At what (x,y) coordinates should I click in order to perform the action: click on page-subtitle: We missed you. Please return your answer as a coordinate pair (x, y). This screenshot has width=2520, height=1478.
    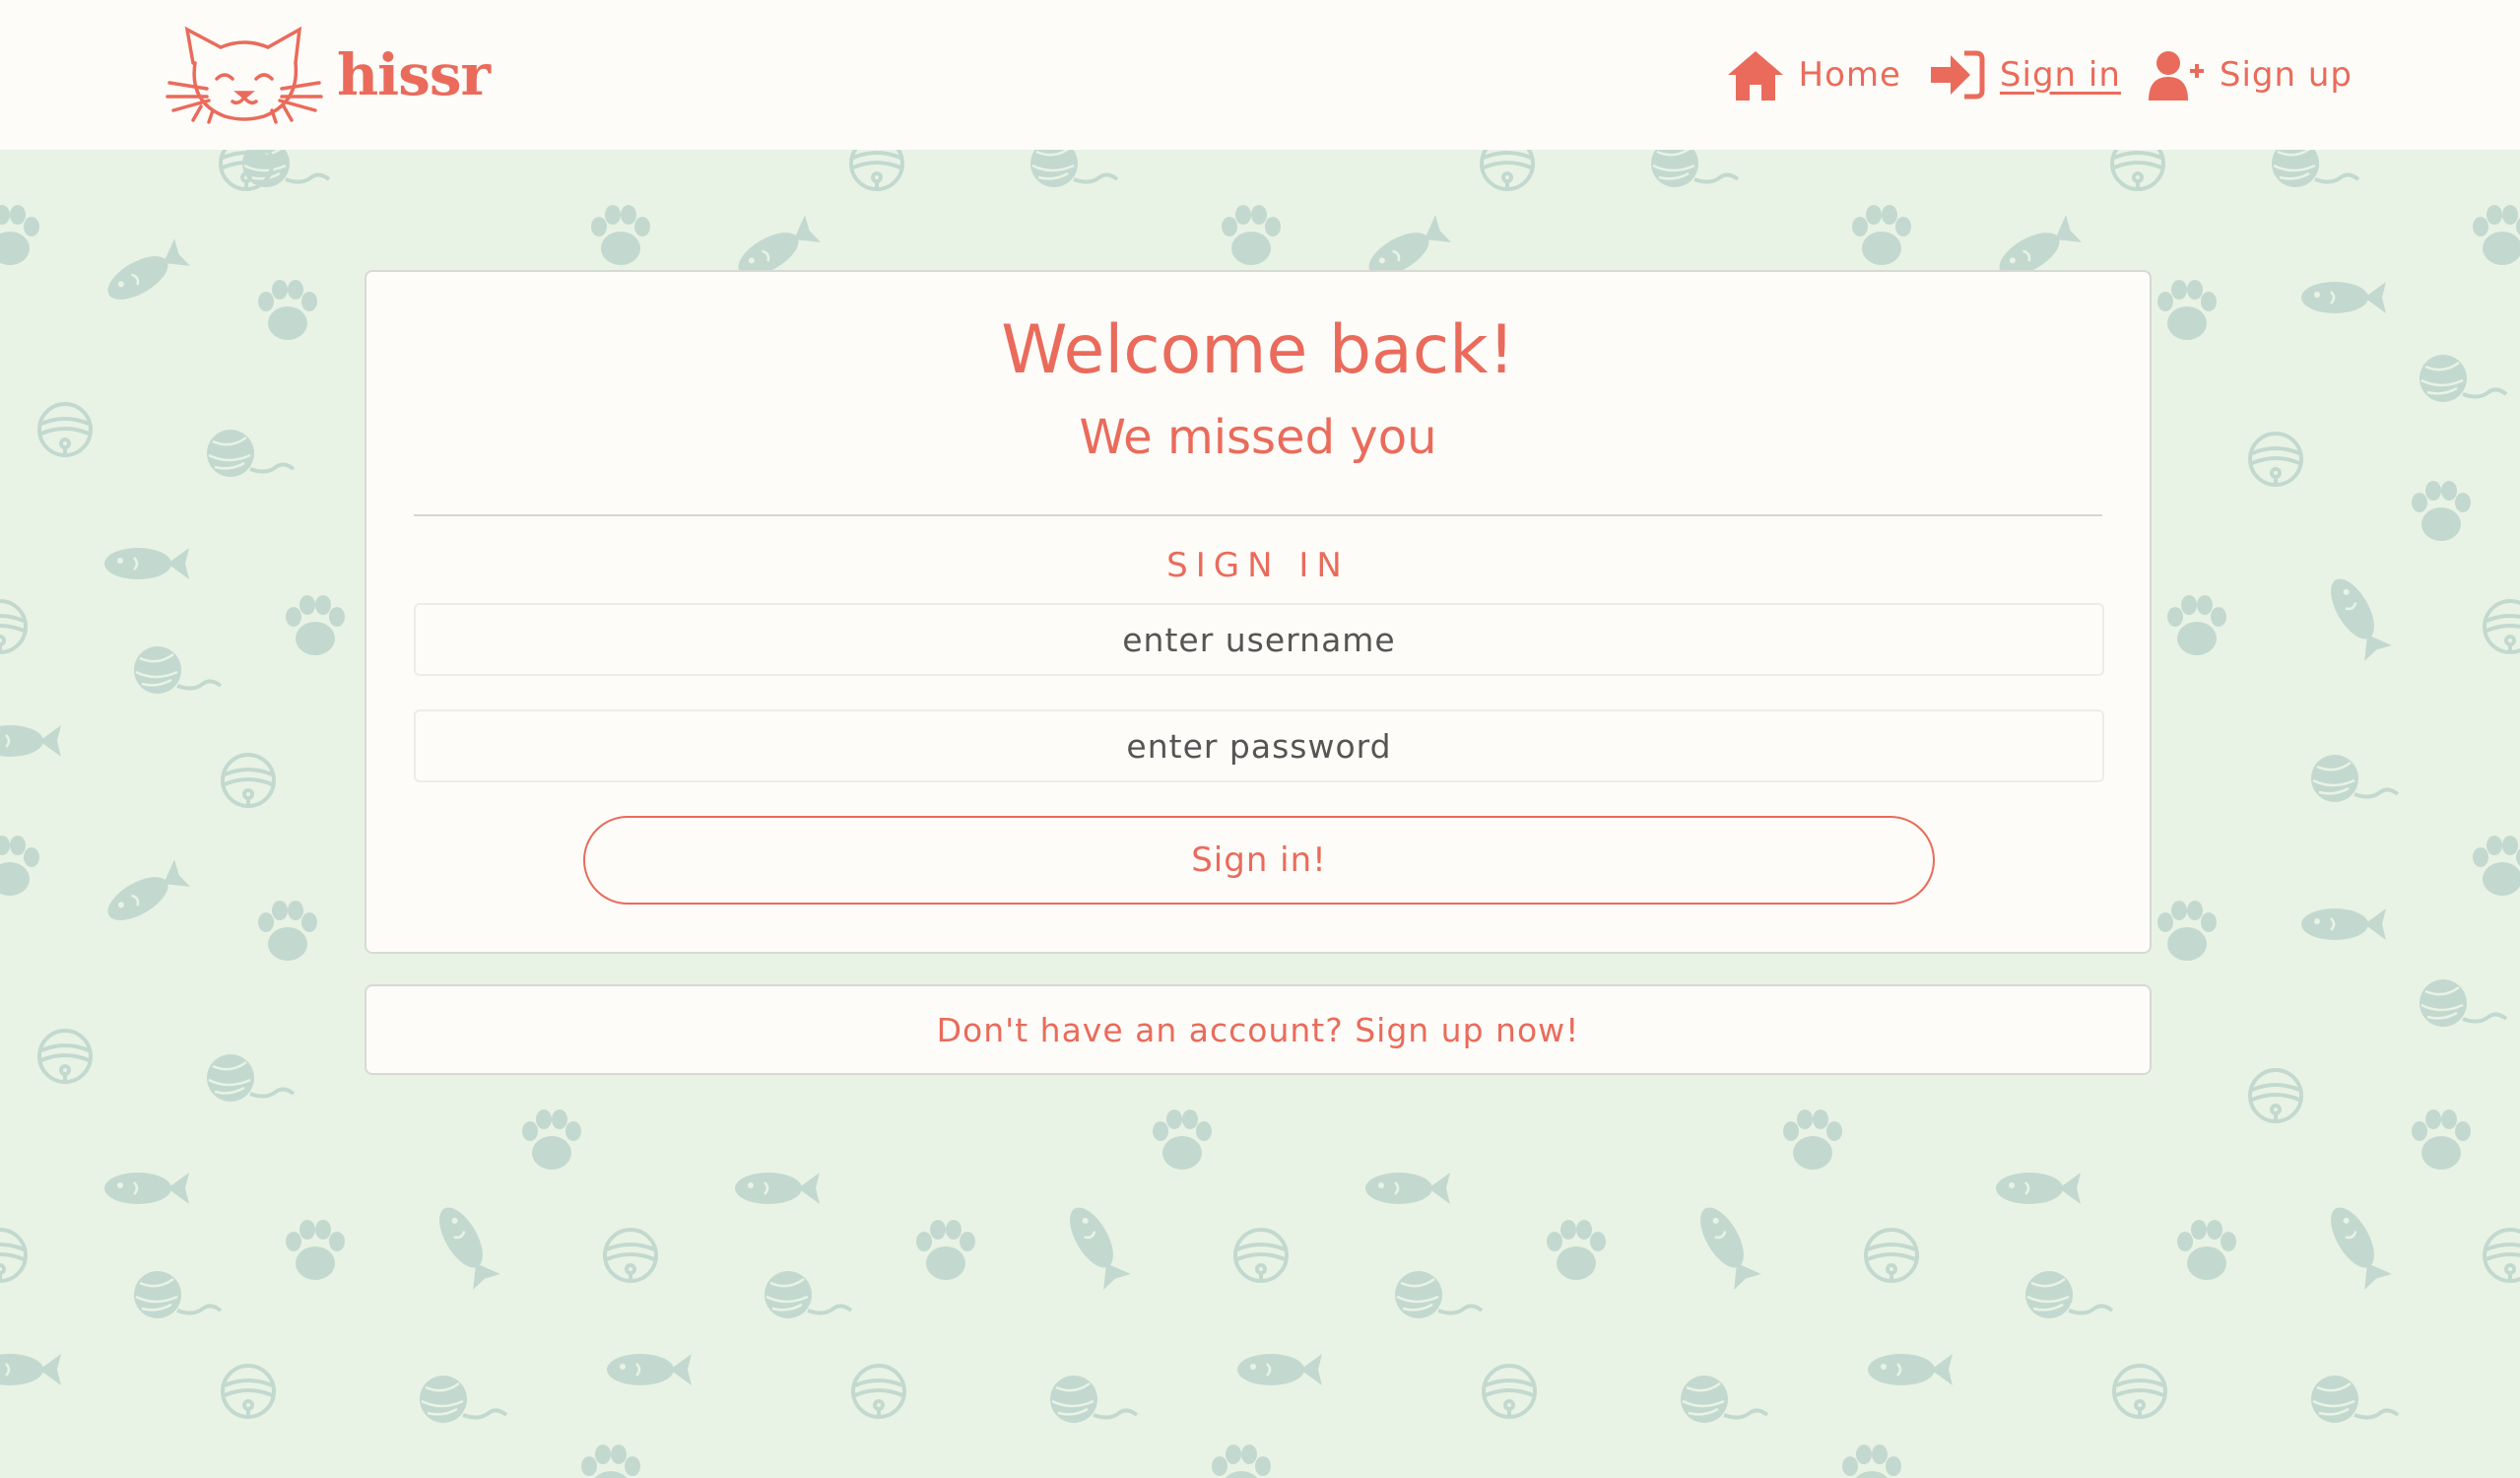
    Looking at the image, I should click on (1258, 437).